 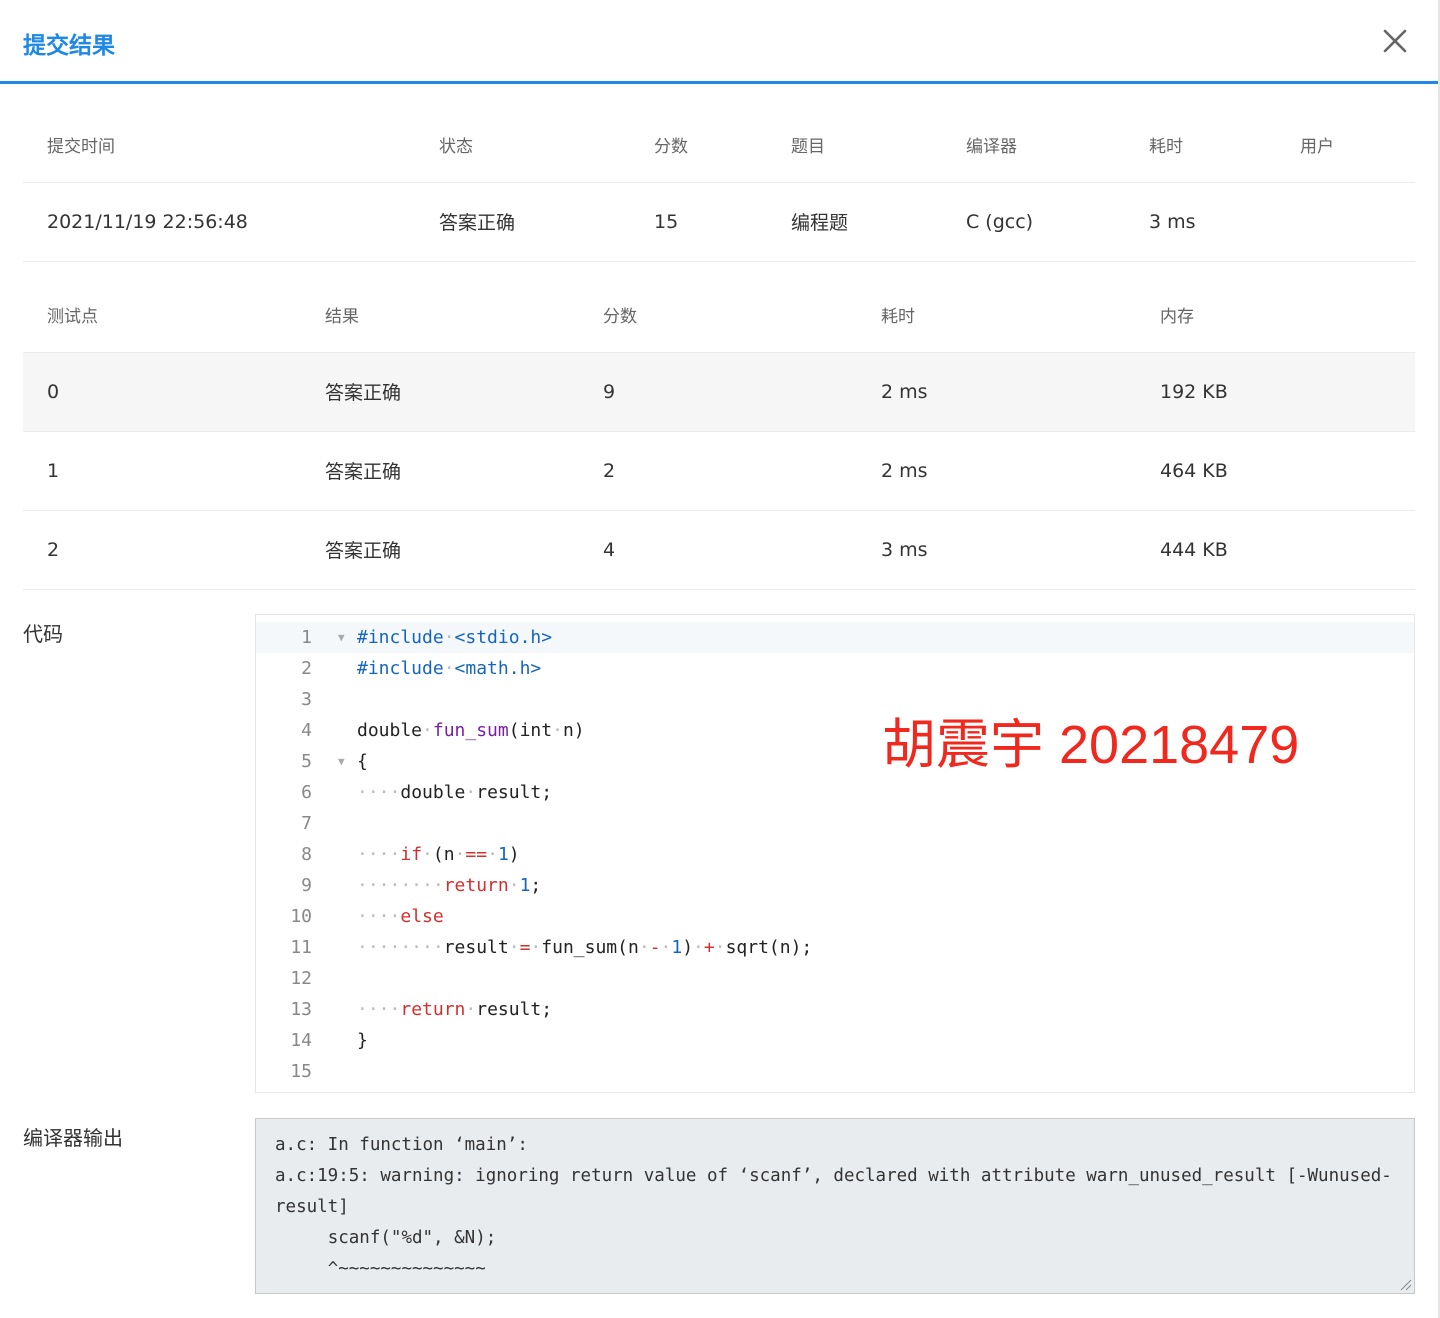 I want to click on compiler-output-label: 编译器输出, so click(x=73, y=1138).